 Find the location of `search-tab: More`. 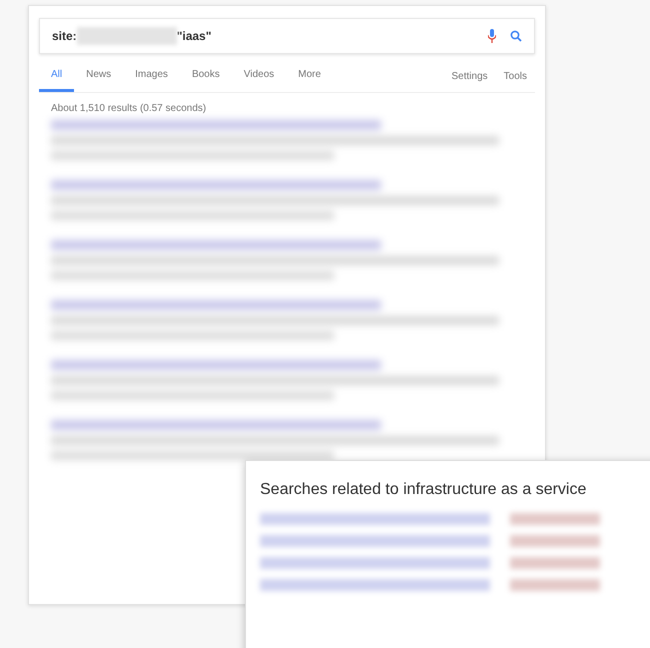

search-tab: More is located at coordinates (309, 76).